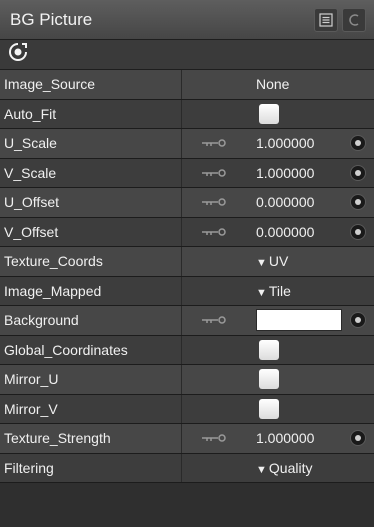 The height and width of the screenshot is (527, 374). I want to click on image-mapped-dropdown: ▼ Tile, so click(273, 291).